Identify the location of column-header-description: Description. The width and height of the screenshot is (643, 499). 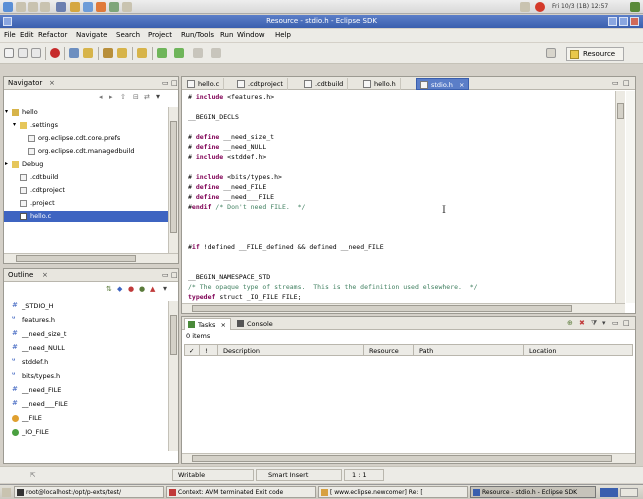
(241, 351).